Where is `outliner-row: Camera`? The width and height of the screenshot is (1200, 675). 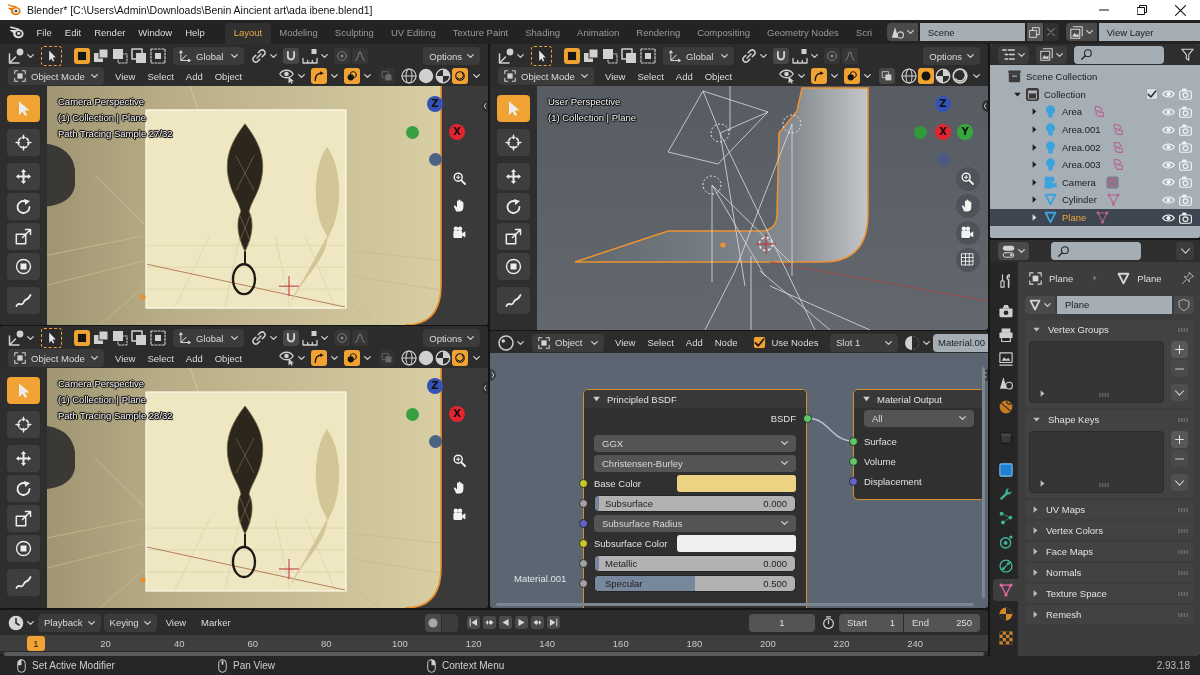 outliner-row: Camera is located at coordinates (1095, 182).